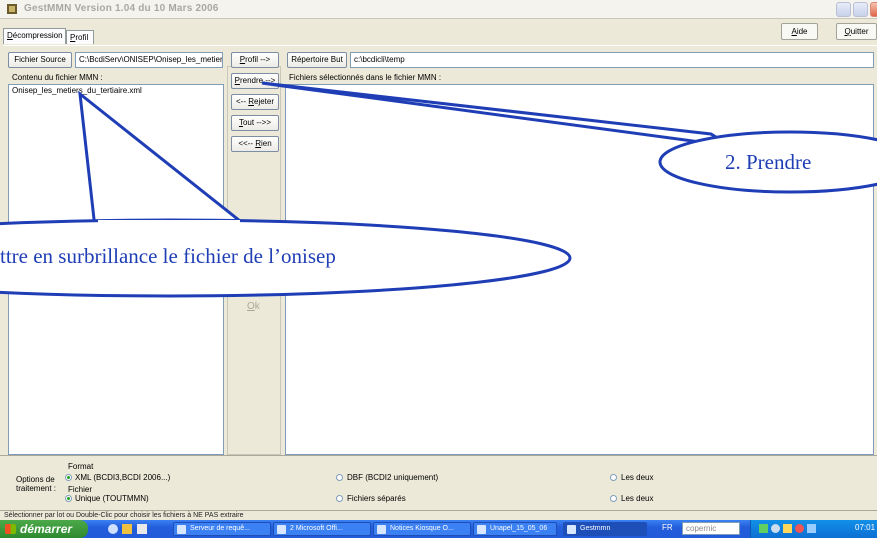  I want to click on fichier-both-label: Les deux, so click(637, 498).